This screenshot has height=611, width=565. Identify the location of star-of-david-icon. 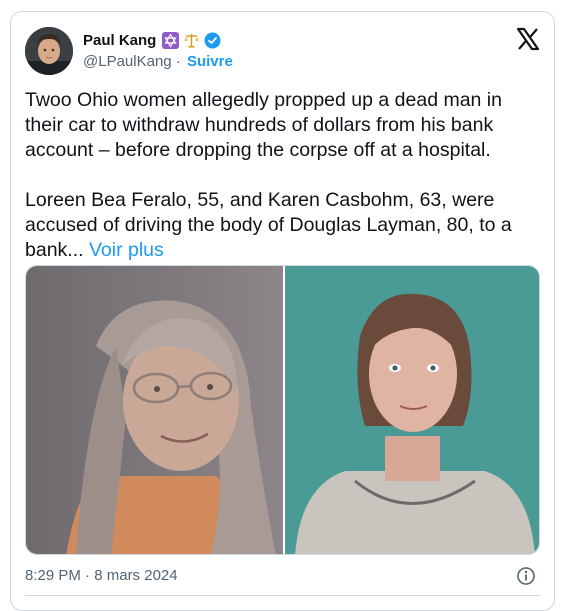
(171, 40).